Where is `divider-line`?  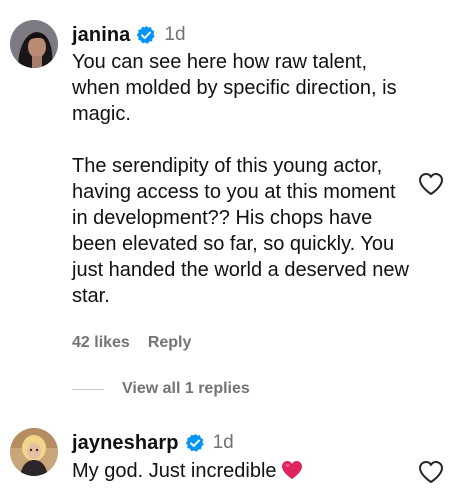
divider-line is located at coordinates (88, 389).